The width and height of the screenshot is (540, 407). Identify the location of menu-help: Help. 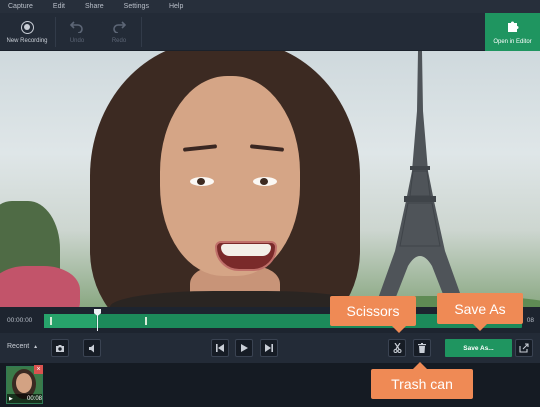
(176, 6).